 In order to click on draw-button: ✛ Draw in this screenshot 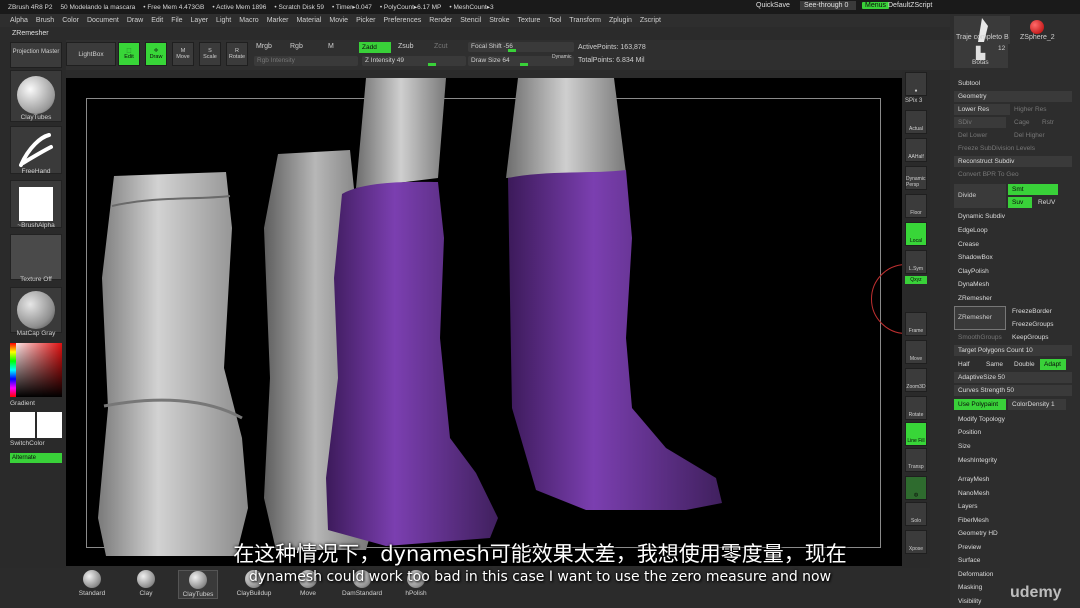, I will do `click(156, 54)`.